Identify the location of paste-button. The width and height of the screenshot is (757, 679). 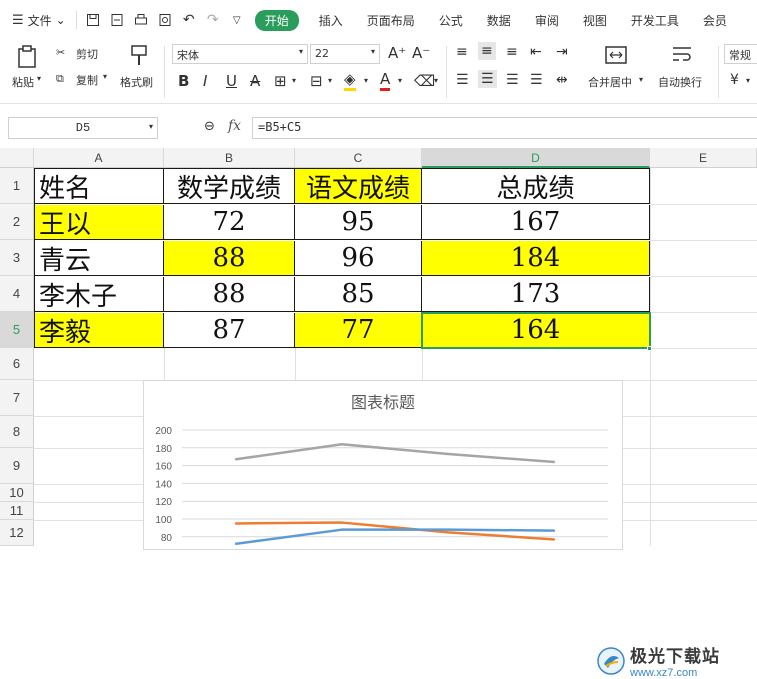
(27, 58).